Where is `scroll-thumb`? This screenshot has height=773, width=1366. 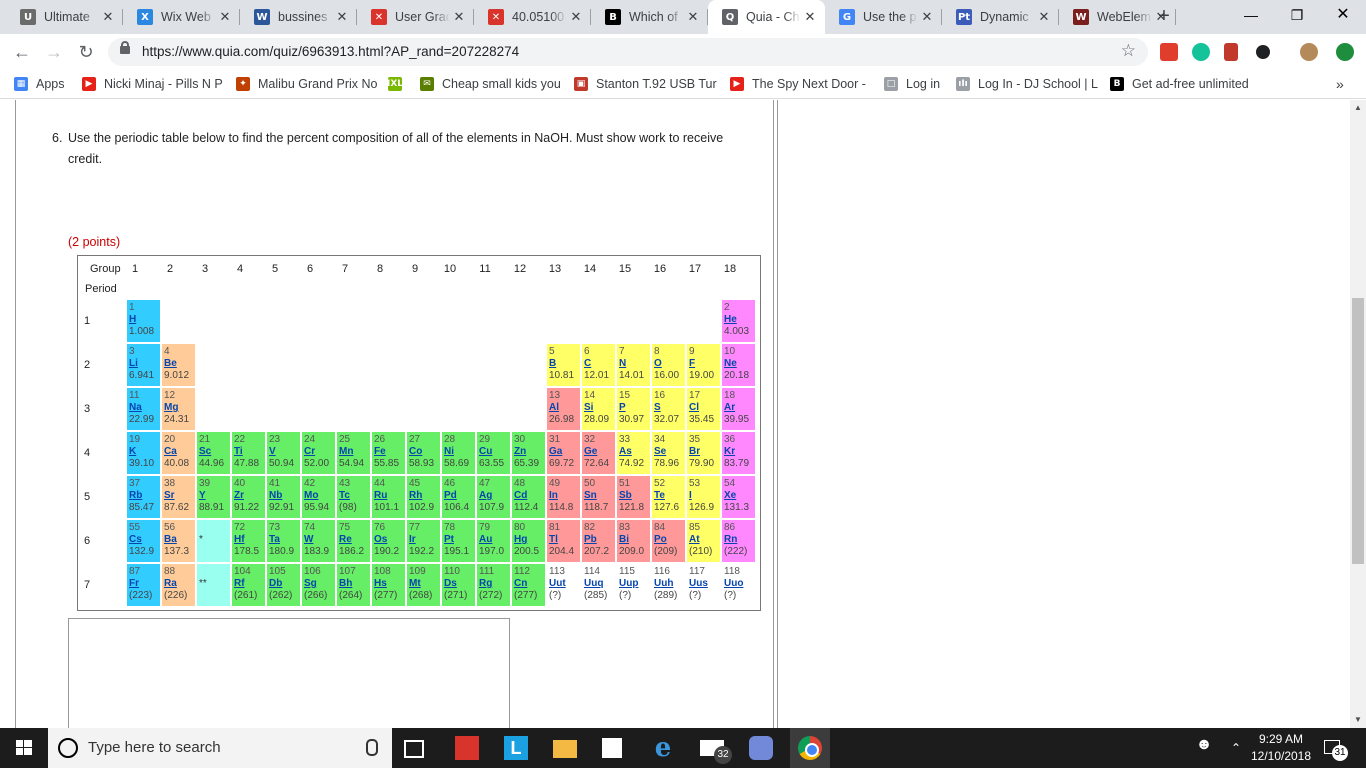
scroll-thumb is located at coordinates (1358, 431).